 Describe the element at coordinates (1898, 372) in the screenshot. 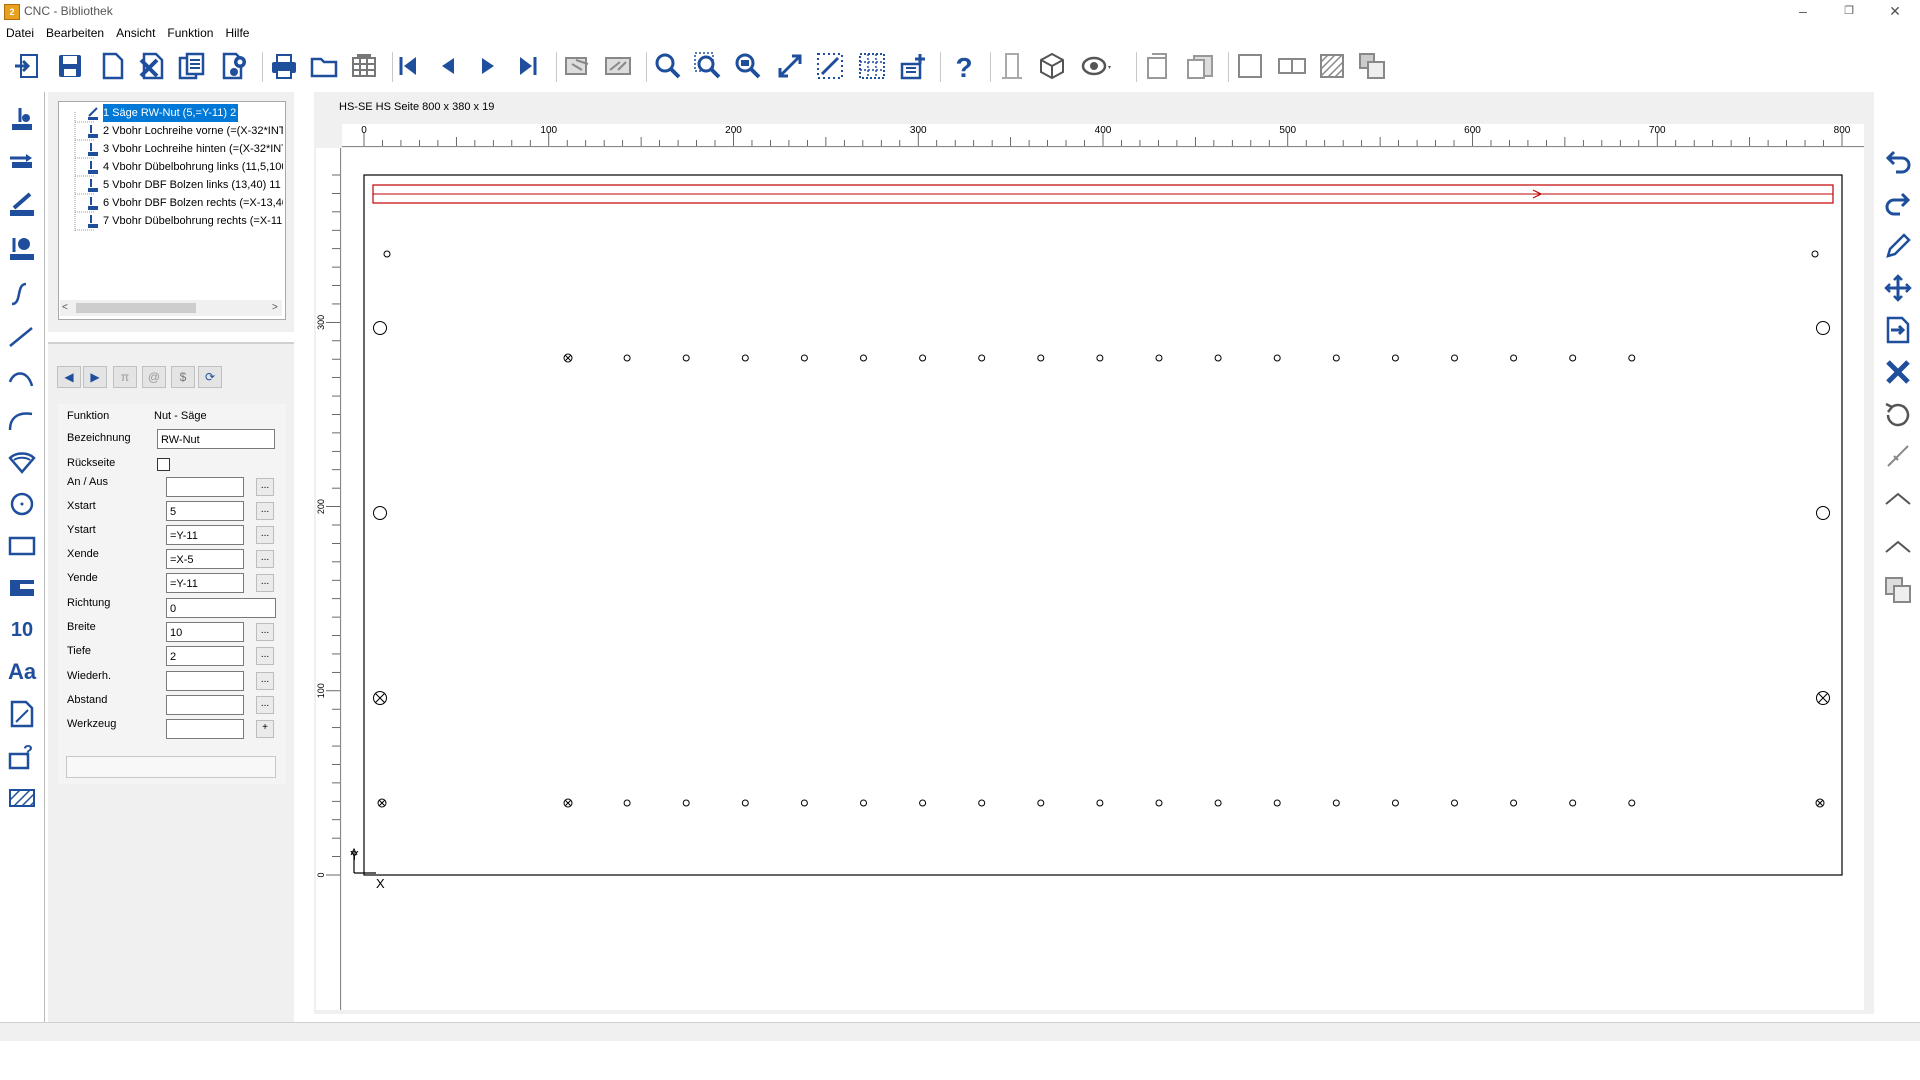

I see `cut-icon` at that location.